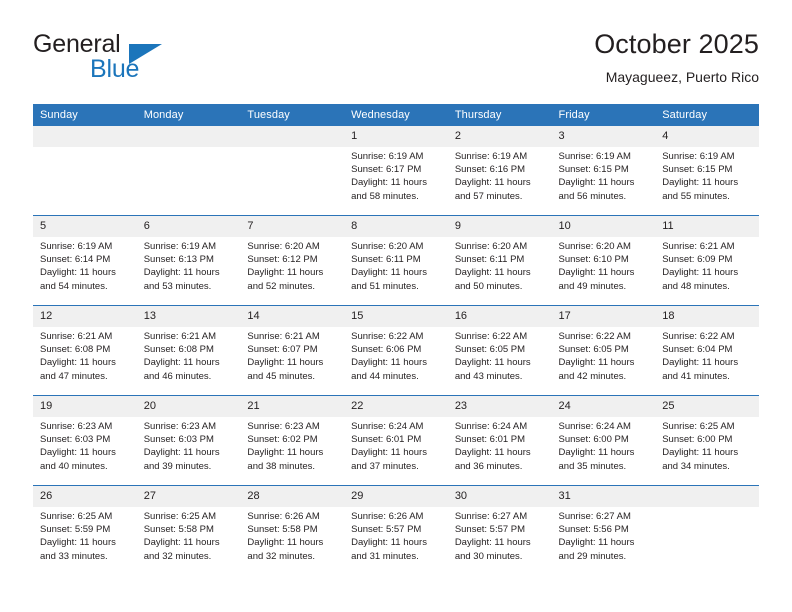 The height and width of the screenshot is (612, 792). I want to click on sunset-text: Sunset: 6:16 PM, so click(490, 170).